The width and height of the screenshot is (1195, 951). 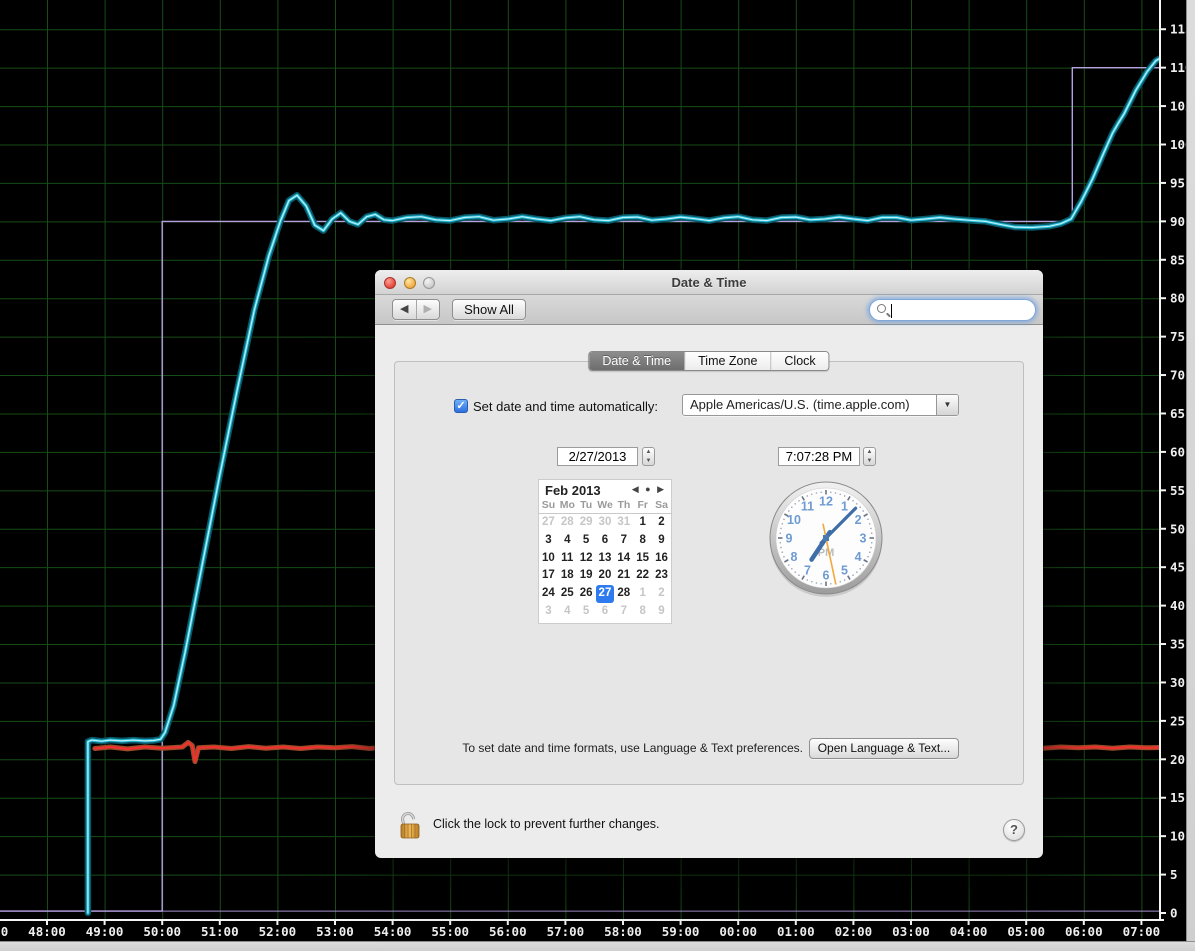 I want to click on svg-text: 48:00, so click(x=47, y=931).